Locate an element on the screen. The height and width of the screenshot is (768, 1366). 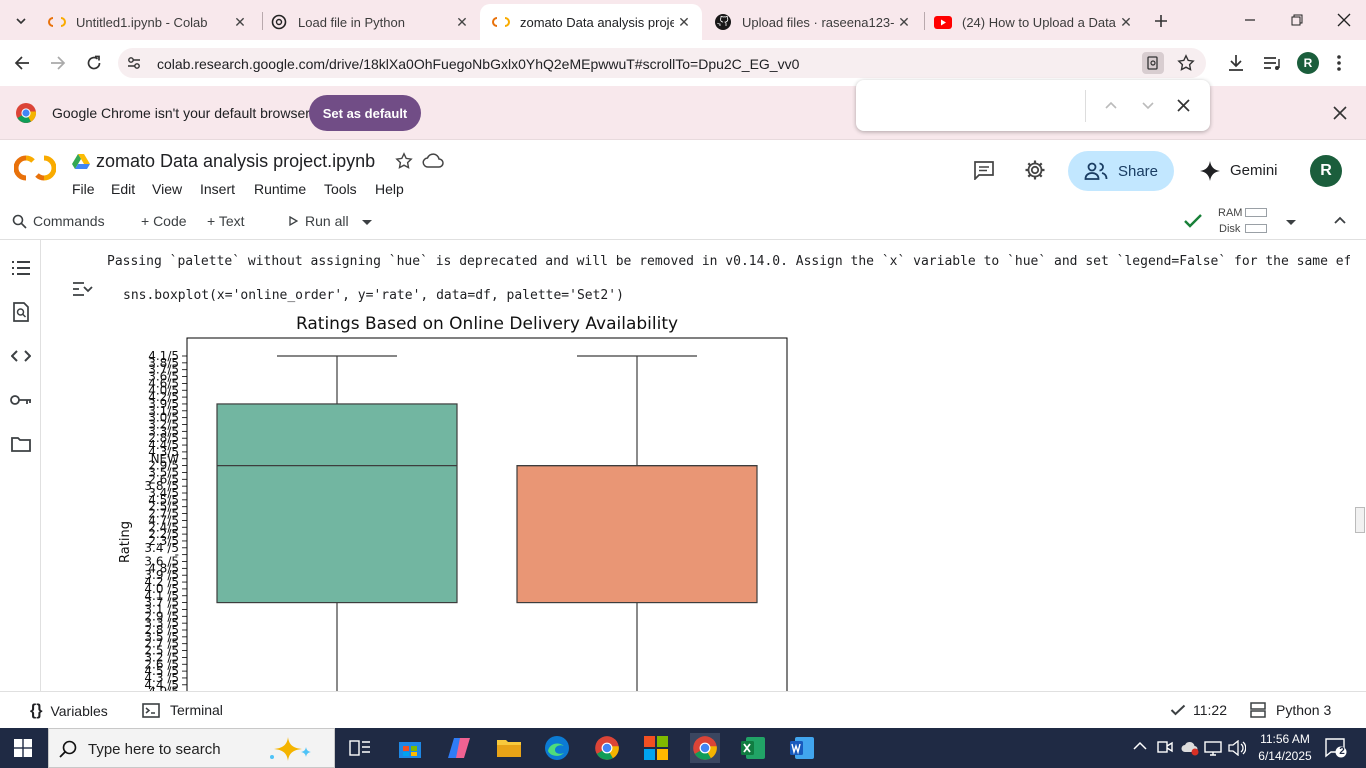
files-folder-icon is located at coordinates (21, 444).